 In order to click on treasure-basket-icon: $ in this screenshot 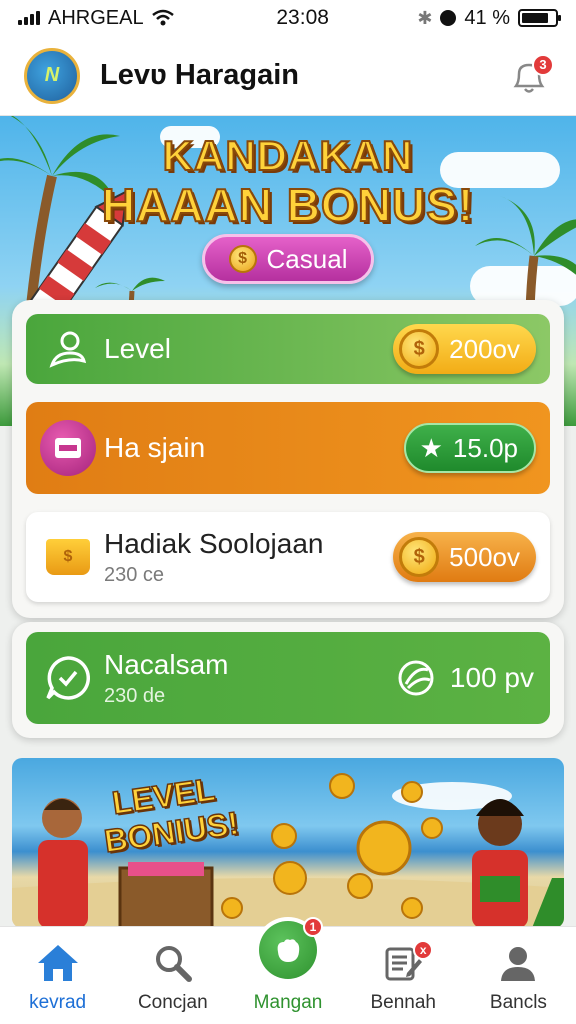, I will do `click(68, 557)`.